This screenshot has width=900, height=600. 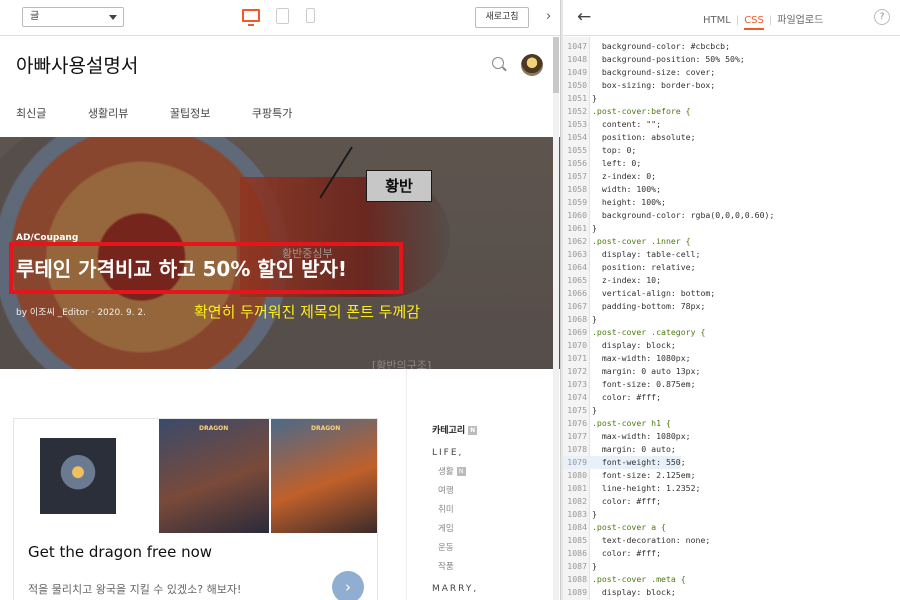 I want to click on ad-thumbnail-dragon-1: DRAGON, so click(x=214, y=476).